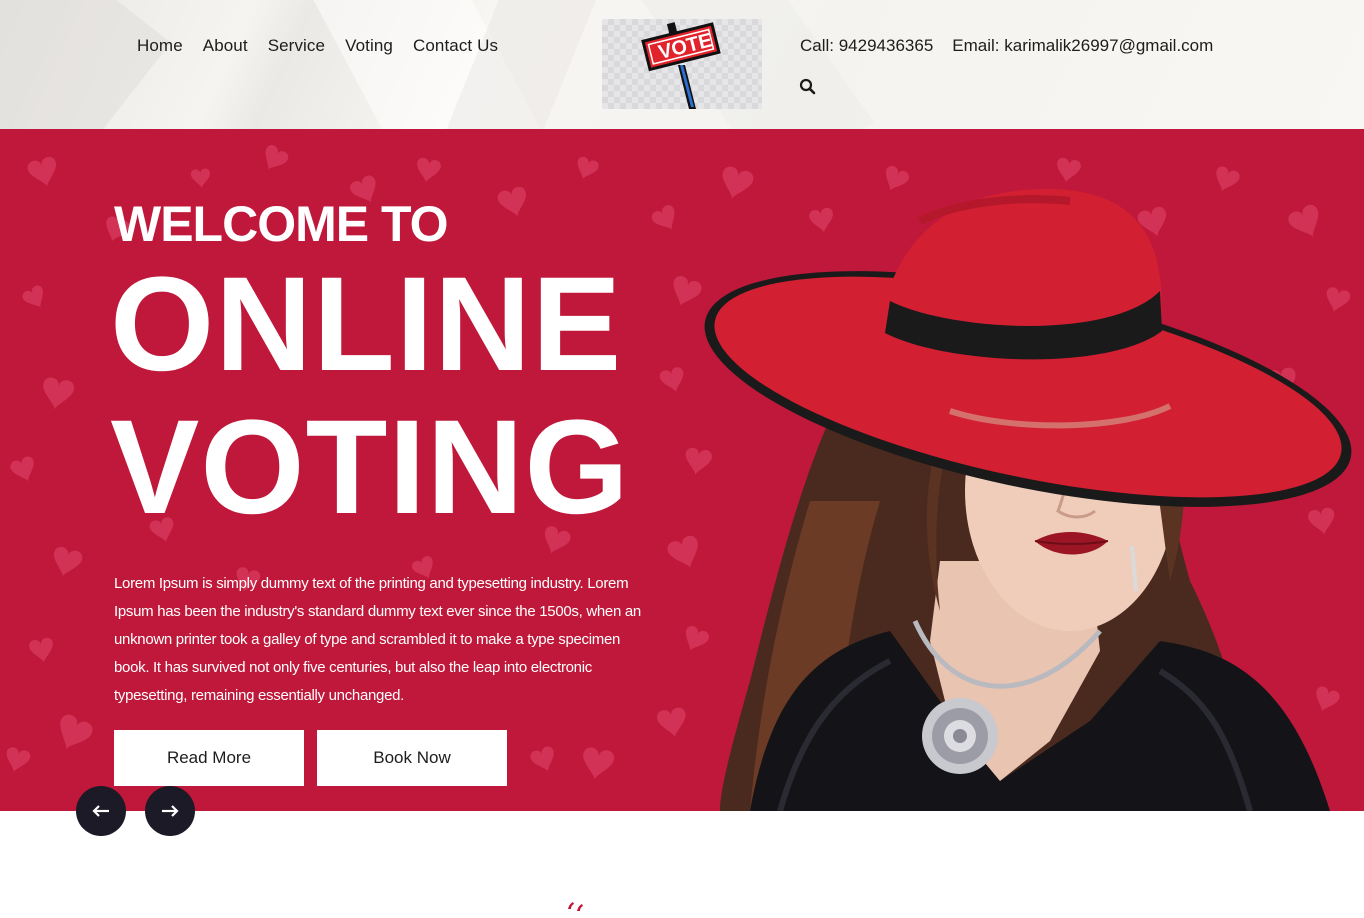 The width and height of the screenshot is (1364, 918). I want to click on nav-item-about: About, so click(225, 46).